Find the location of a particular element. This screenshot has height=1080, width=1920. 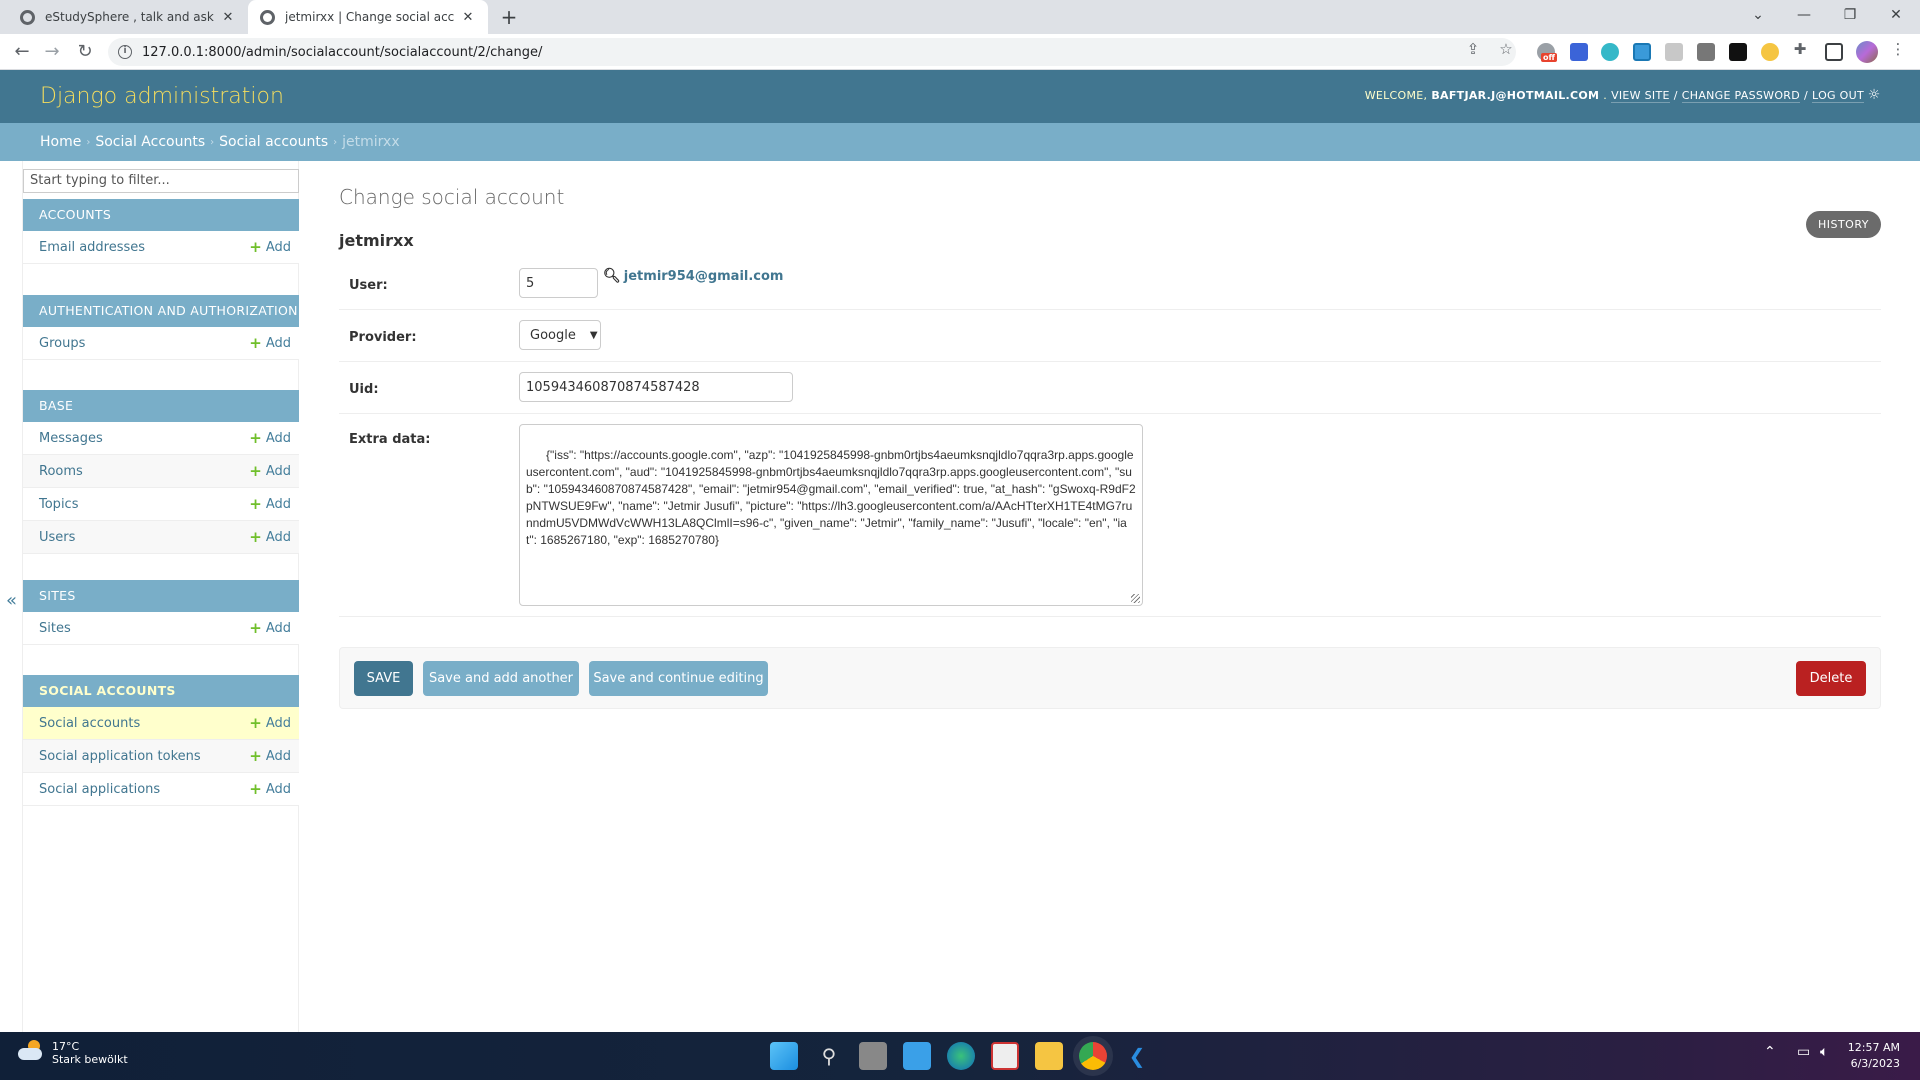

model-link: Social application tokens is located at coordinates (120, 756).